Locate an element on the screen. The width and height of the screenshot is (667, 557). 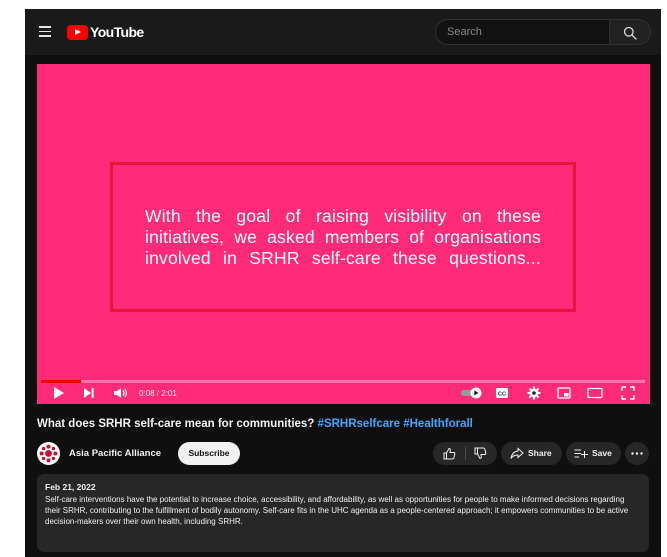
autoplay-toggle-icon is located at coordinates (472, 393).